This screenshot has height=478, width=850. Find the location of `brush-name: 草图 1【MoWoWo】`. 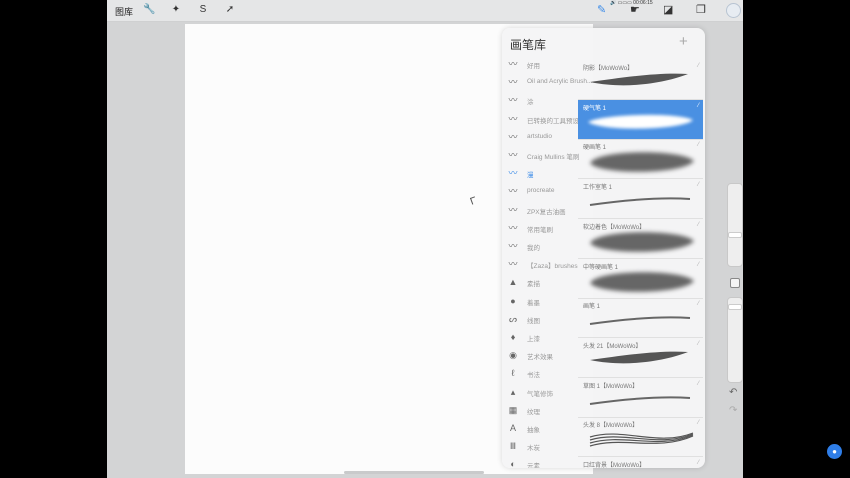

brush-name: 草图 1【MoWoWo】 is located at coordinates (611, 386).